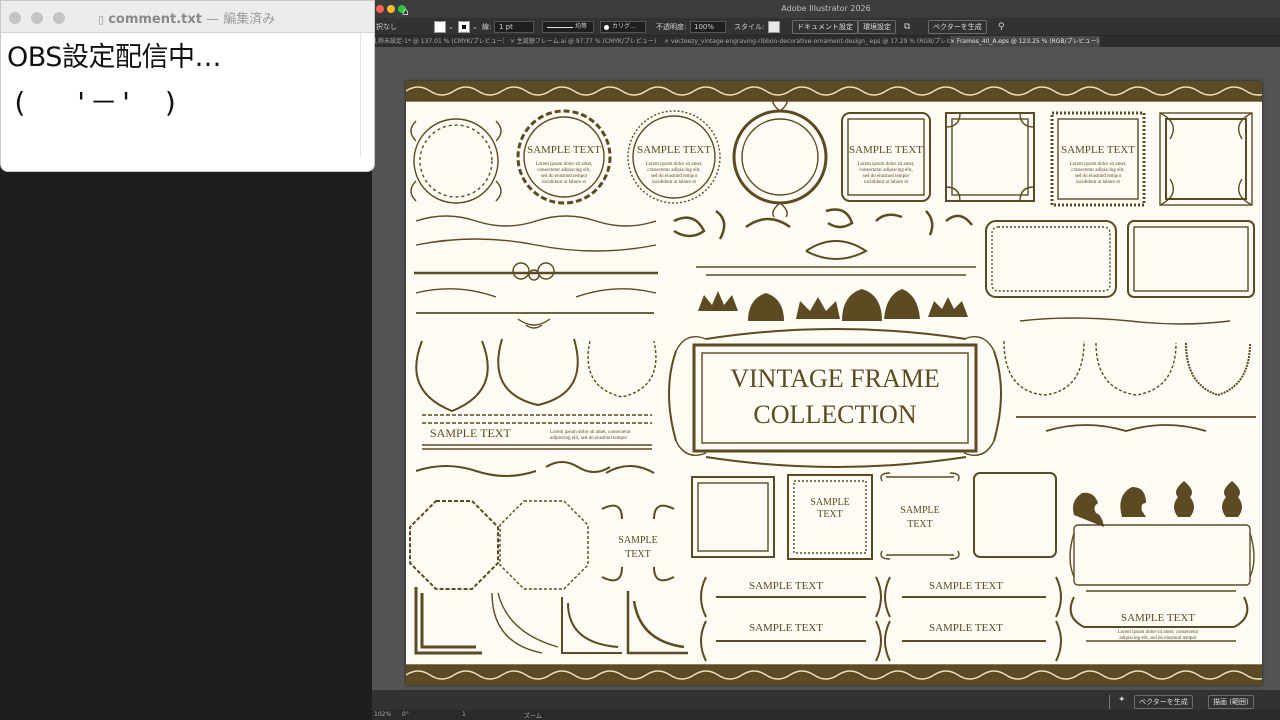 Image resolution: width=1280 pixels, height=720 pixels. I want to click on sample-text-1: SAMPLE TEXT, so click(564, 150).